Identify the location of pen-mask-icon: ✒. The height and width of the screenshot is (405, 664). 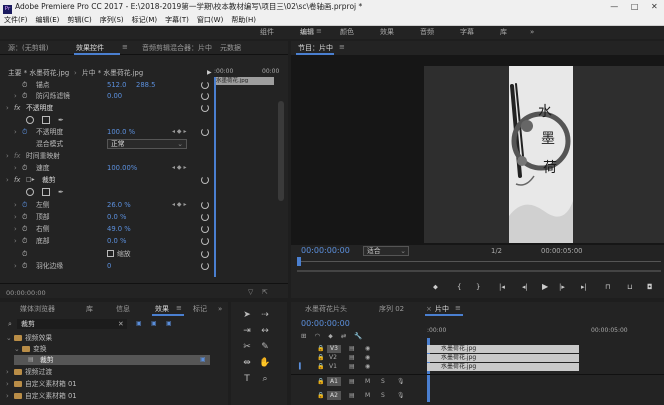
(61, 120).